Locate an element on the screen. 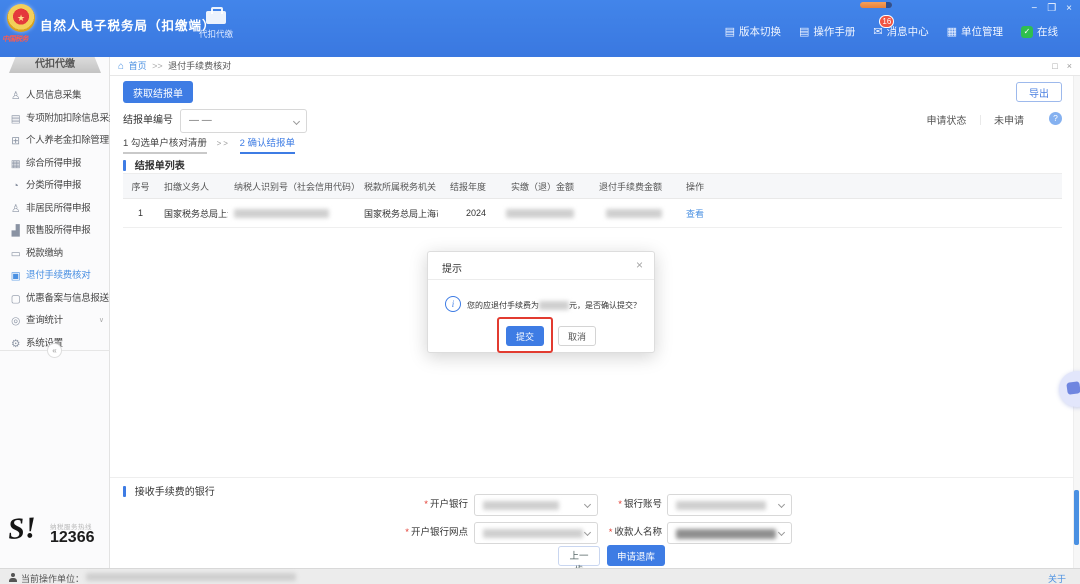 The height and width of the screenshot is (584, 1080). nav-version-switch: ▤ 版本切换 is located at coordinates (753, 31).